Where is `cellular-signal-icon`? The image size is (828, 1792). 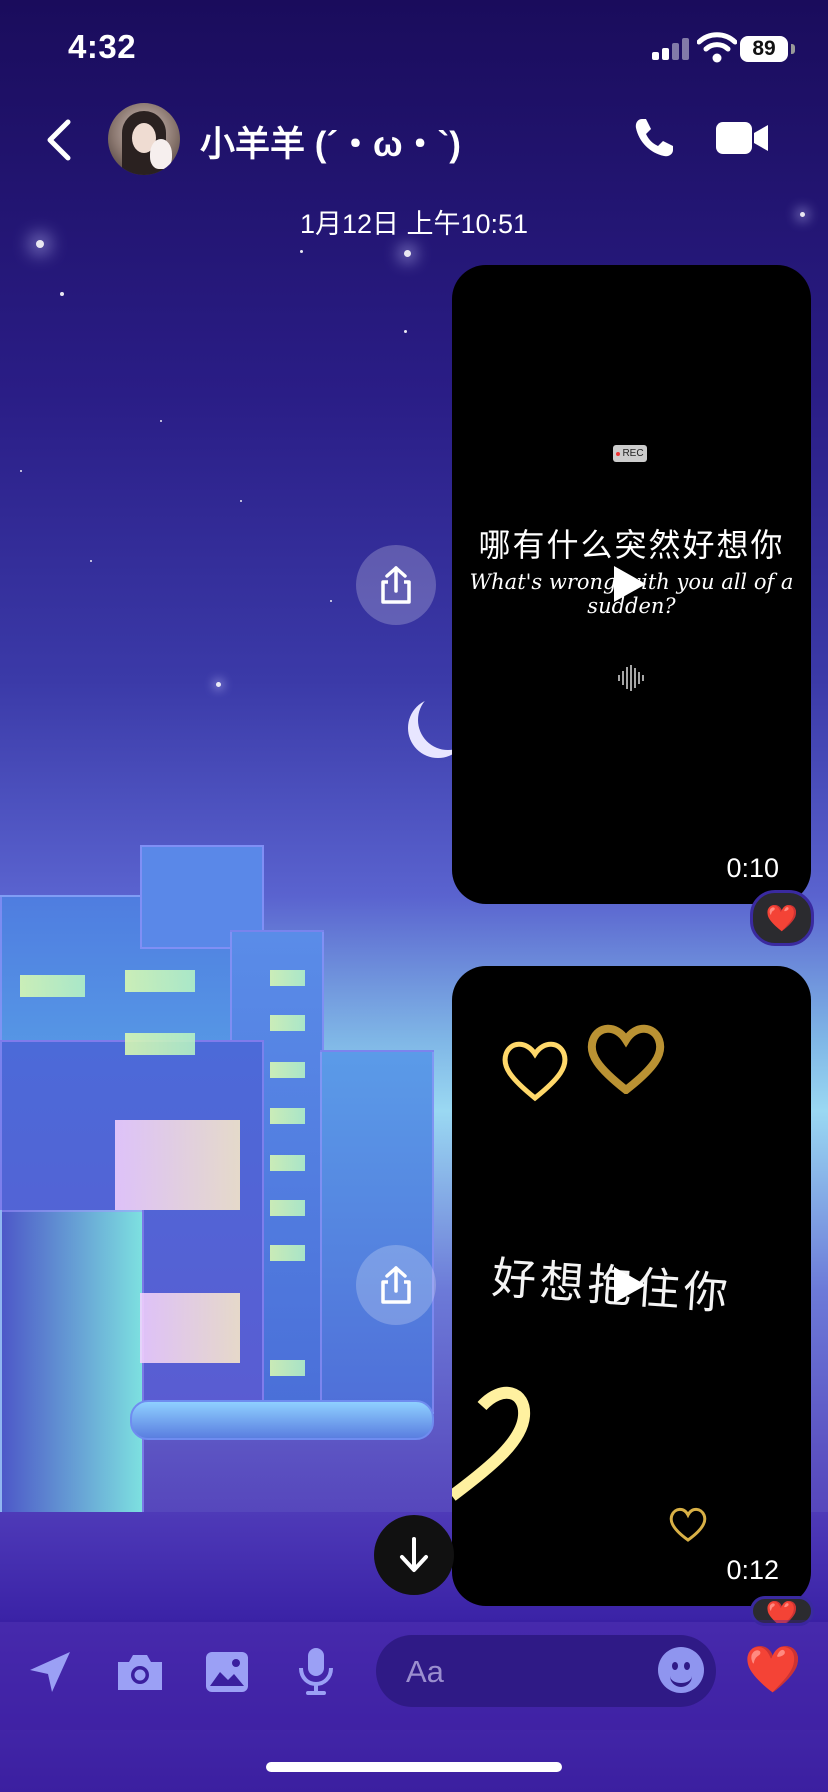 cellular-signal-icon is located at coordinates (670, 48).